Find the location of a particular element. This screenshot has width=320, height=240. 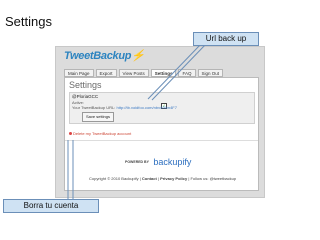

delete-account-callout: Borra tu cuenta is located at coordinates (51, 206).